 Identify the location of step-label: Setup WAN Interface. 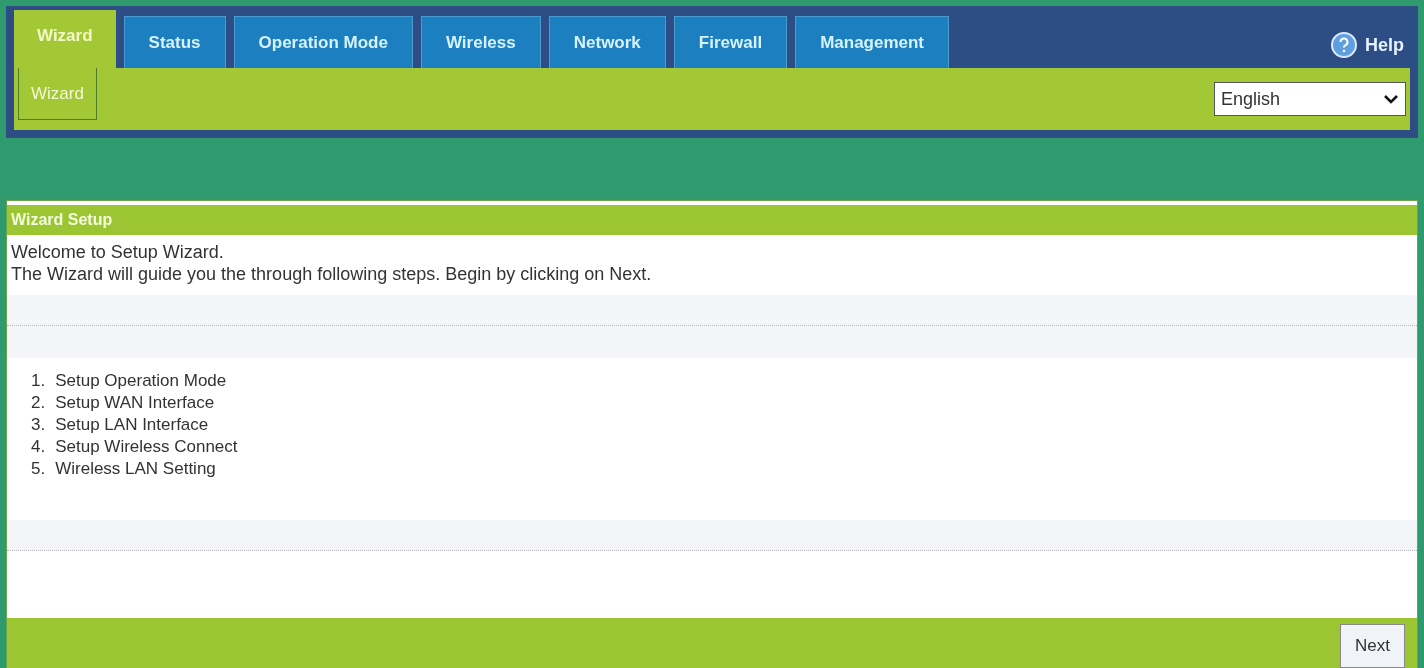
(135, 403).